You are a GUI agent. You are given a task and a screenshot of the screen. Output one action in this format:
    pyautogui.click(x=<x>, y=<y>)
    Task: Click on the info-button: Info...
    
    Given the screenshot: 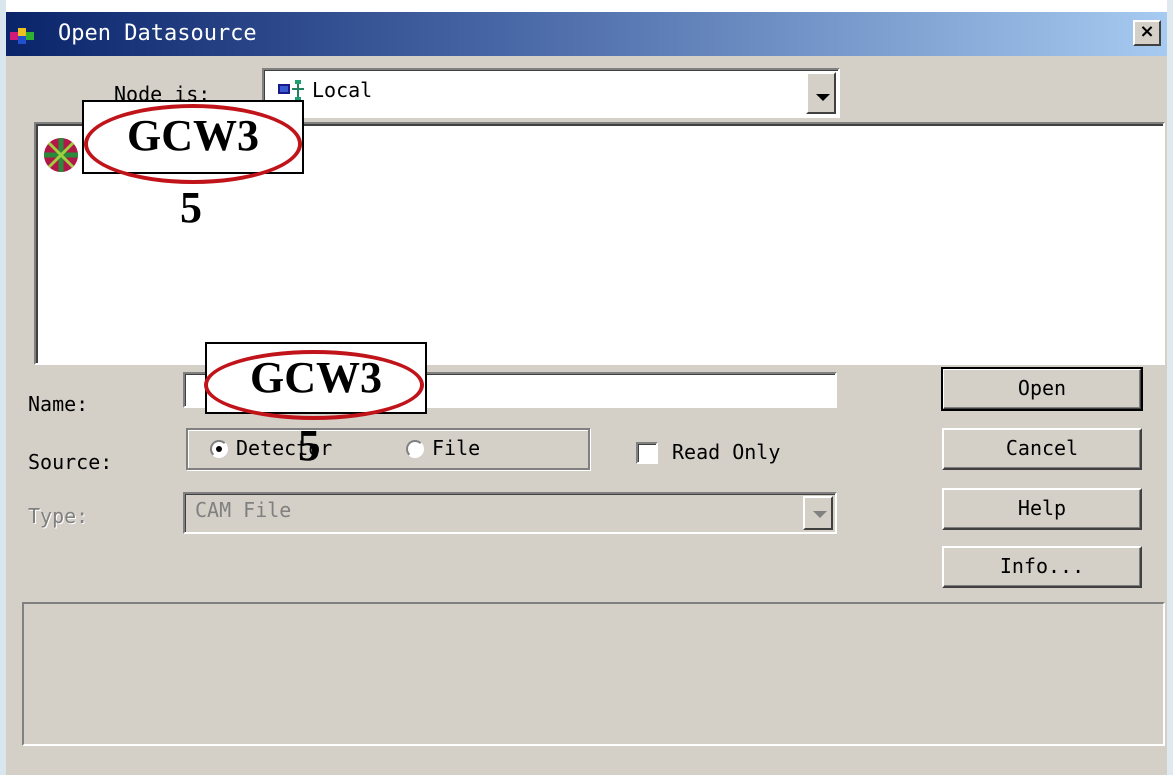 What is the action you would take?
    pyautogui.click(x=1042, y=567)
    